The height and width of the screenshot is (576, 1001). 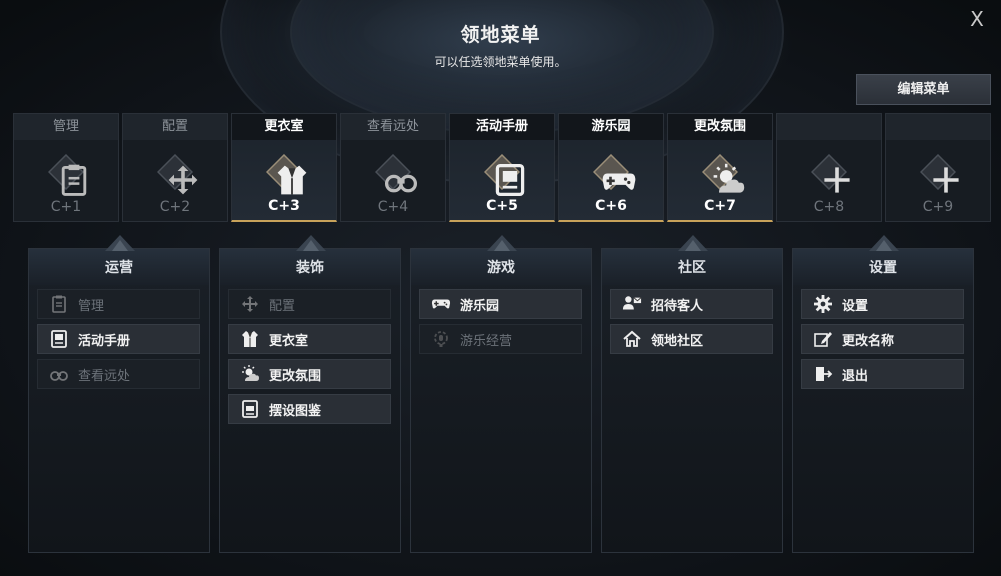 I want to click on menu-item: 更衣室, so click(x=309, y=339).